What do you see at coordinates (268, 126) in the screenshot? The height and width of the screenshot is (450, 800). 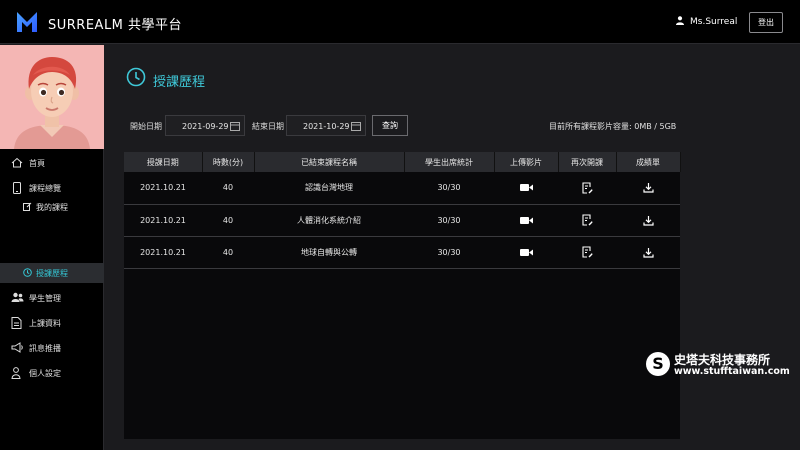 I see `end-date-label: 結束日期` at bounding box center [268, 126].